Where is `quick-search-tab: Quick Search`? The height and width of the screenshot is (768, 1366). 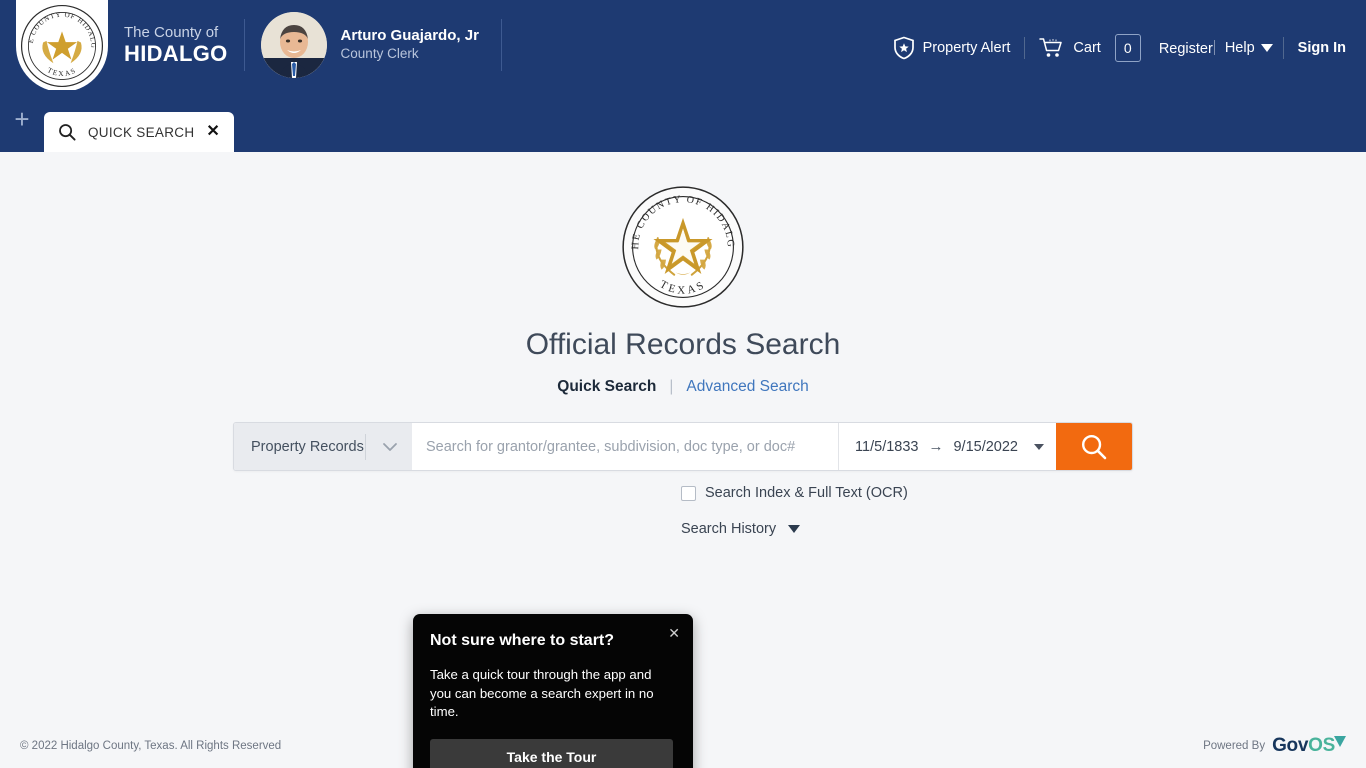
quick-search-tab: Quick Search is located at coordinates (606, 387).